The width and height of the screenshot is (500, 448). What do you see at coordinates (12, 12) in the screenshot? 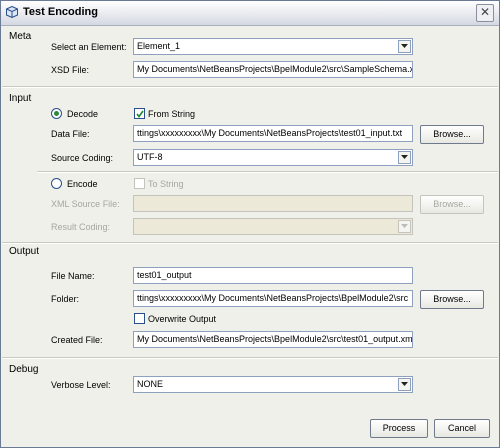
I see `netbeans-cube-icon` at bounding box center [12, 12].